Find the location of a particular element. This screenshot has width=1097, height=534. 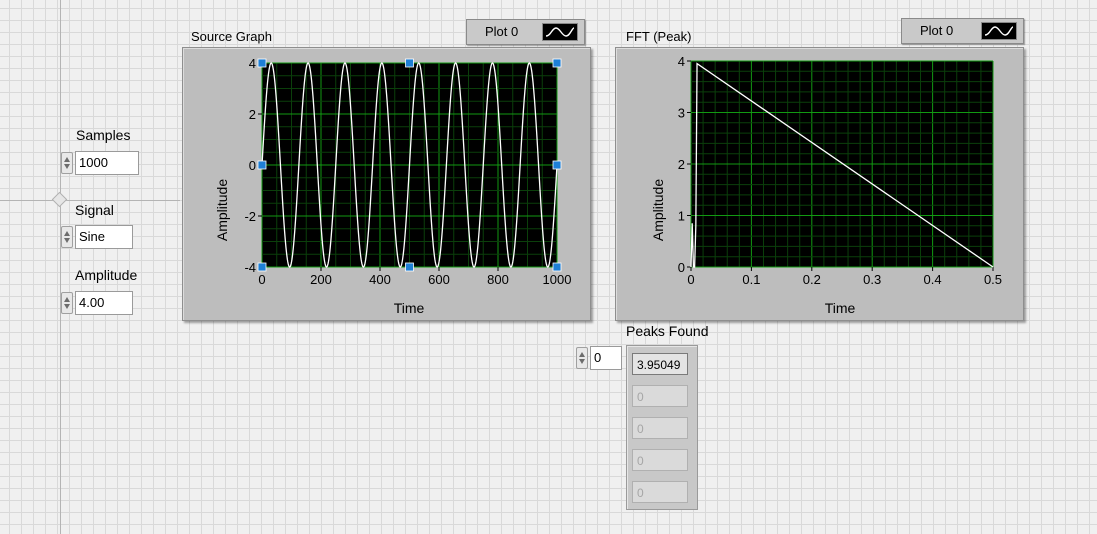

x-tick-label: 0.5 is located at coordinates (993, 279).